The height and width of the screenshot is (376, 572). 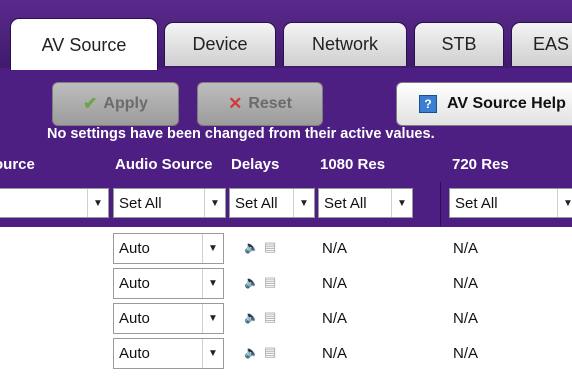 I want to click on tab-network: Network, so click(x=345, y=44).